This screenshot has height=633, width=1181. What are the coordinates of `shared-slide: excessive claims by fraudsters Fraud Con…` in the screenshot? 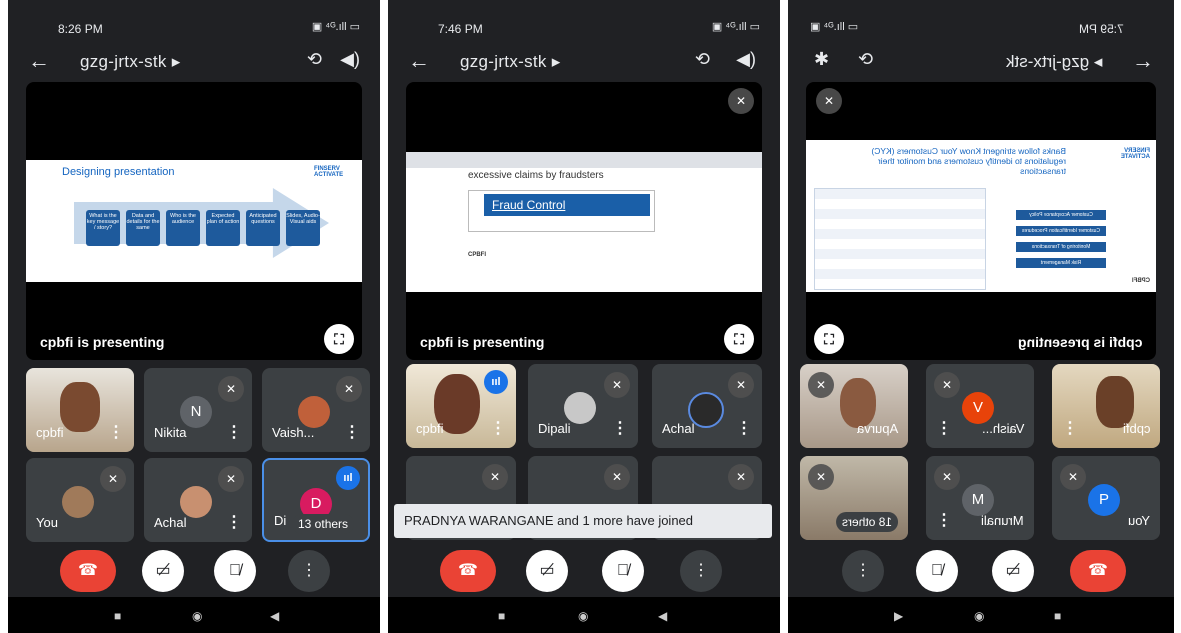 It's located at (584, 222).